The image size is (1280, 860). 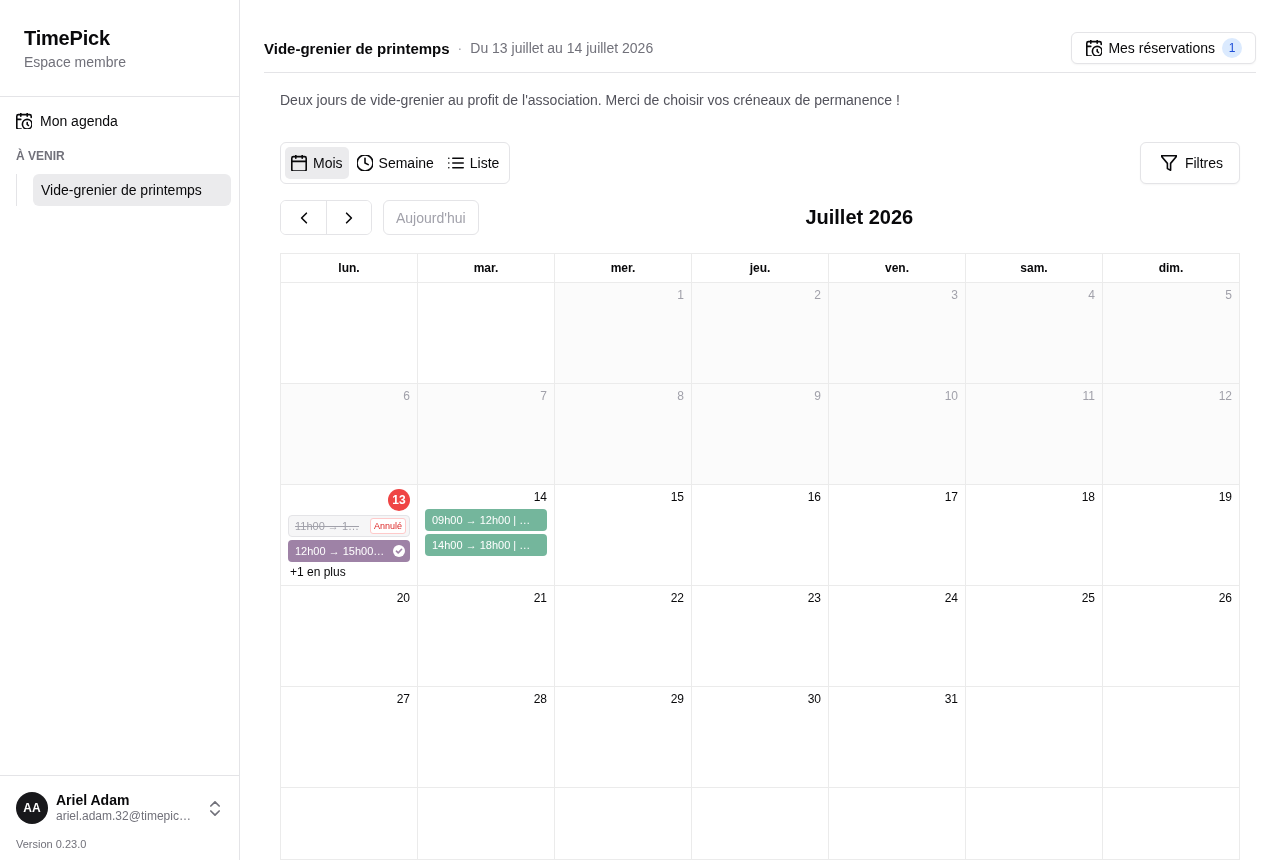 I want to click on calendar-icon, so click(x=299, y=163).